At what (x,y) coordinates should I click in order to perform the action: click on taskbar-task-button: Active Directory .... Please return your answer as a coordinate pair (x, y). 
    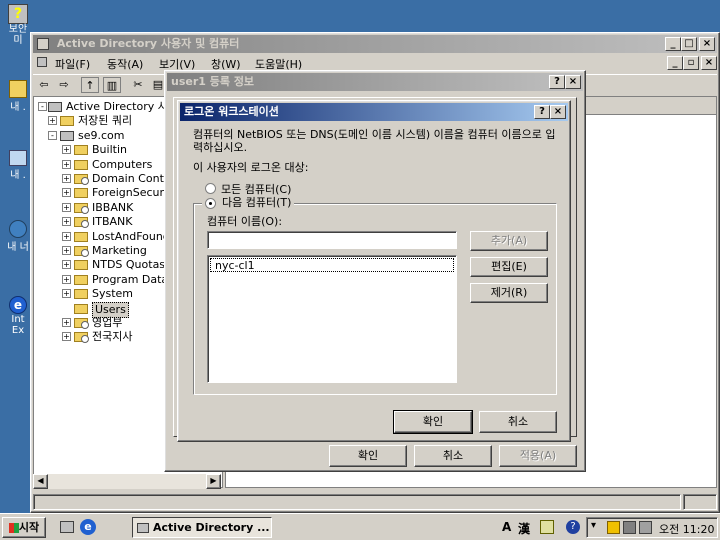
    Looking at the image, I should click on (202, 527).